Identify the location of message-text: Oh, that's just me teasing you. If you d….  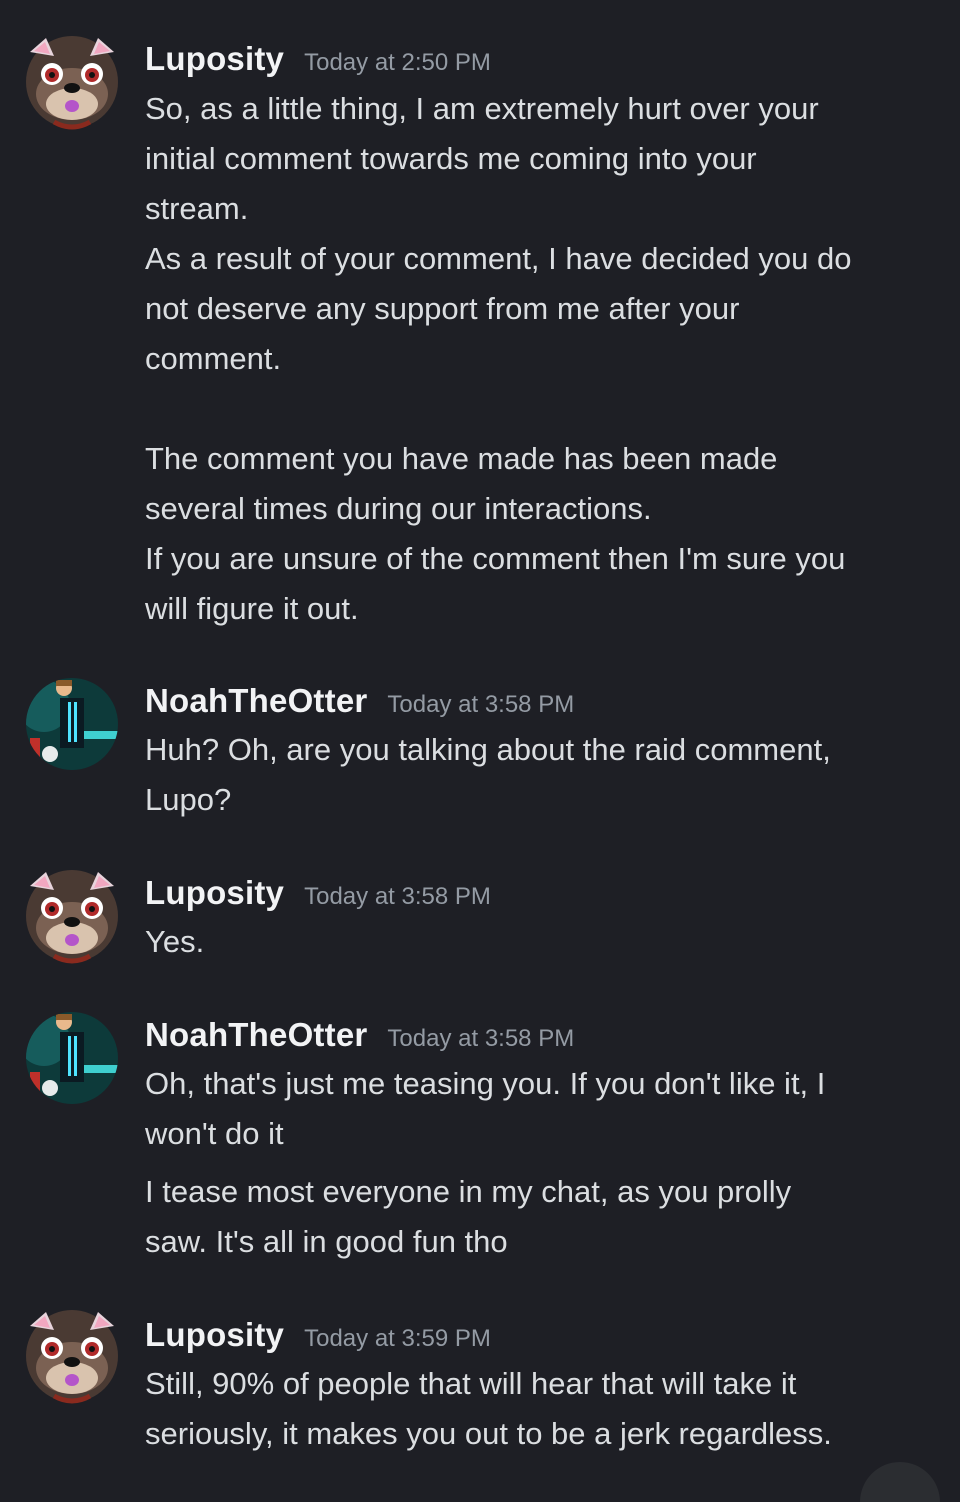
(485, 1083).